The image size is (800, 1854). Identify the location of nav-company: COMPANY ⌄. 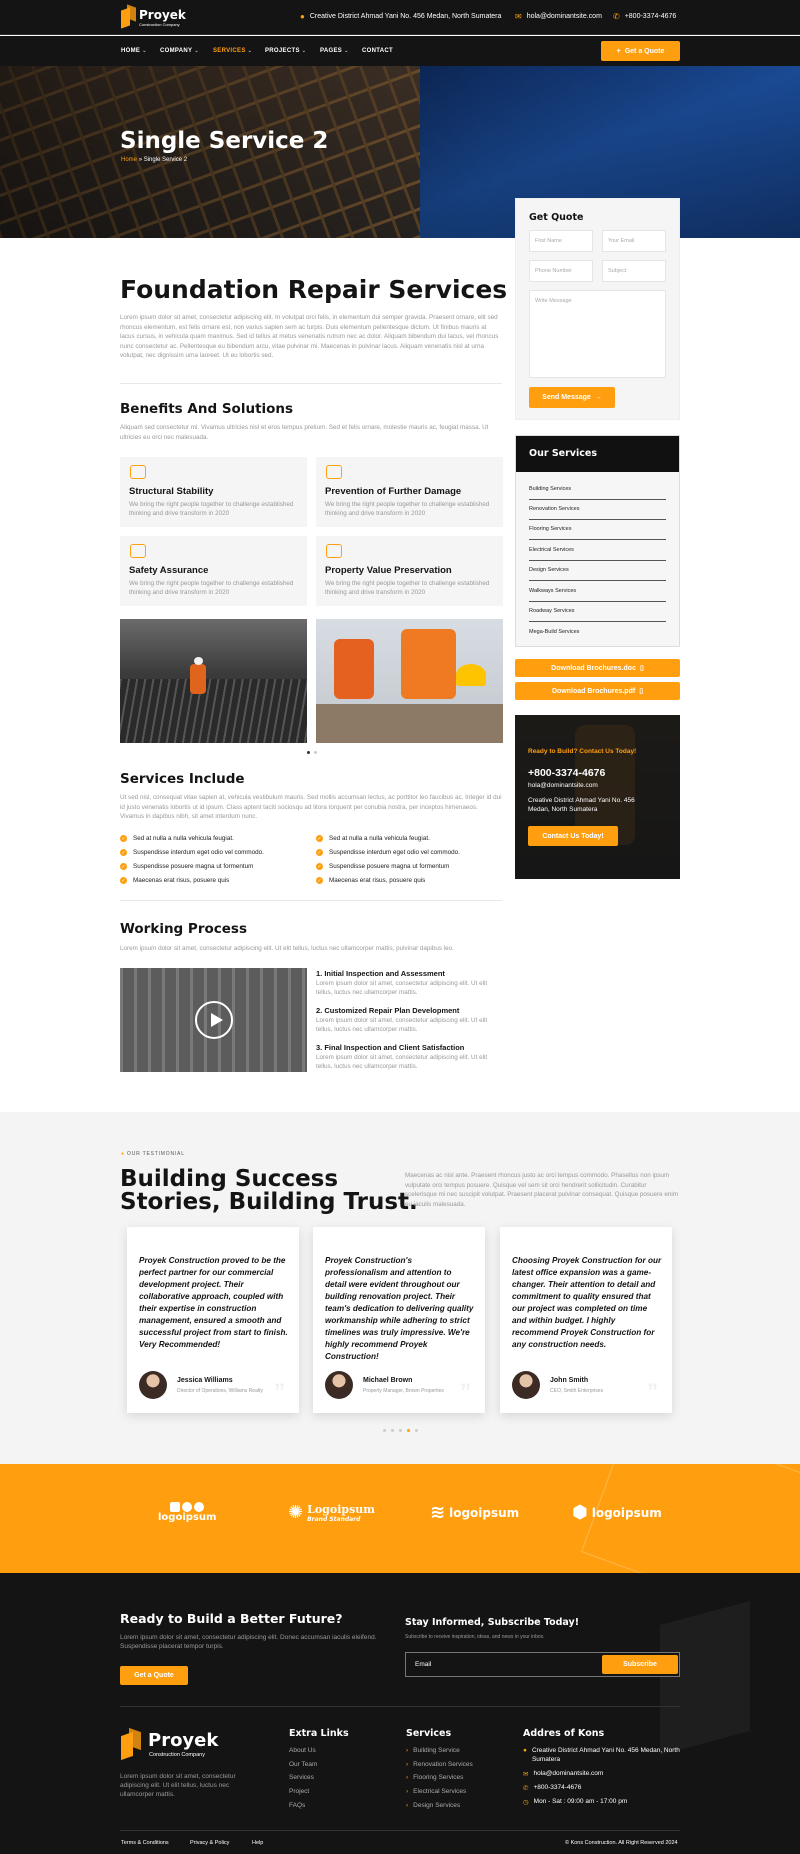
(179, 51).